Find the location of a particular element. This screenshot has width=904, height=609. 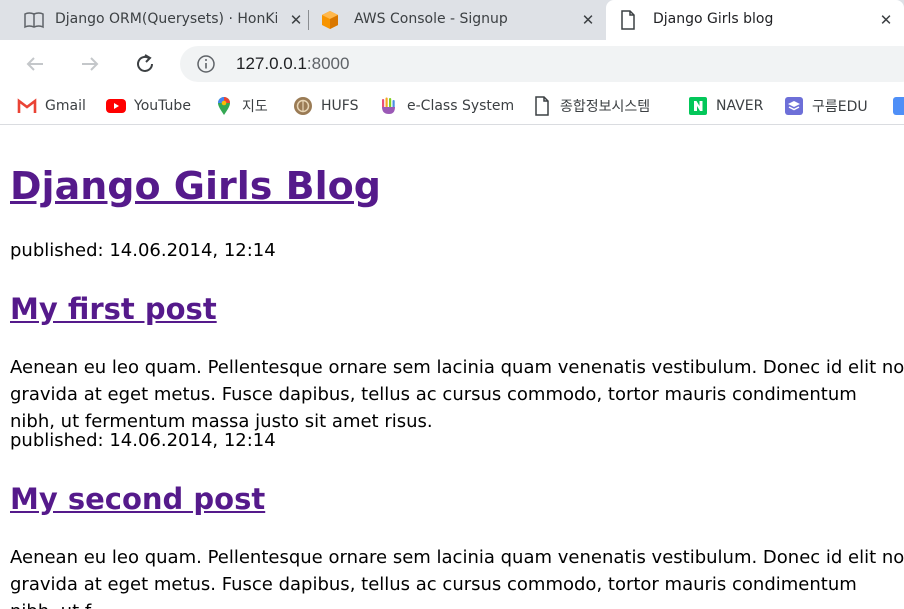

bookmark-goorm: 구름EDU is located at coordinates (826, 106).